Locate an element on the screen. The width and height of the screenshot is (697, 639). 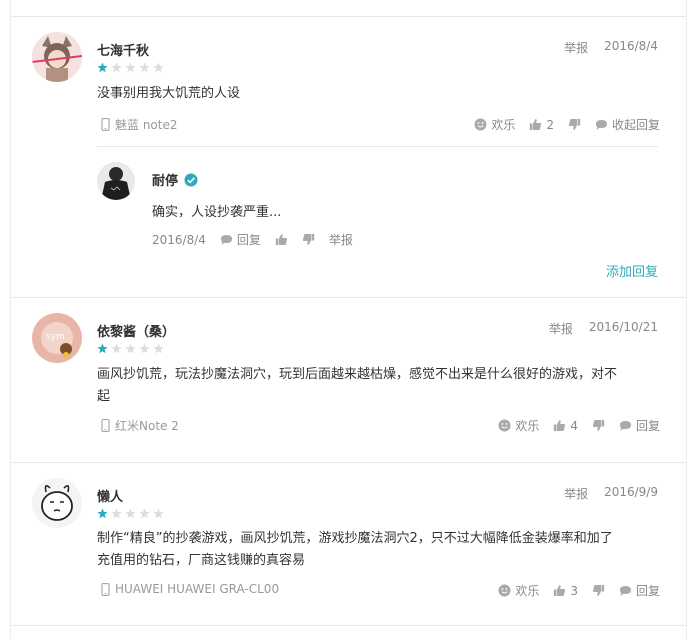
reply-user: 耐停 is located at coordinates (175, 179).